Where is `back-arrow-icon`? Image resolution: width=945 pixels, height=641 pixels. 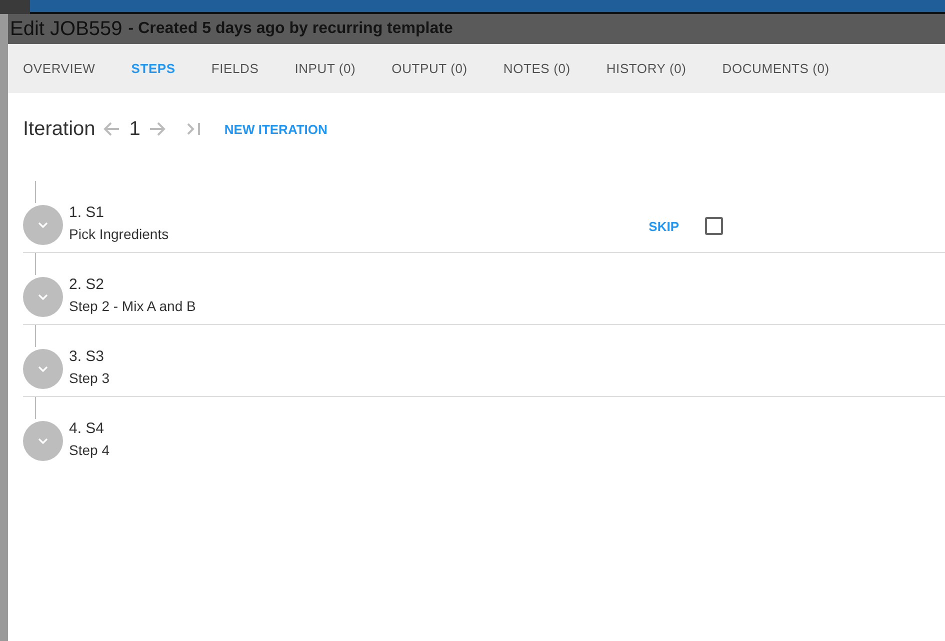
back-arrow-icon is located at coordinates (112, 129).